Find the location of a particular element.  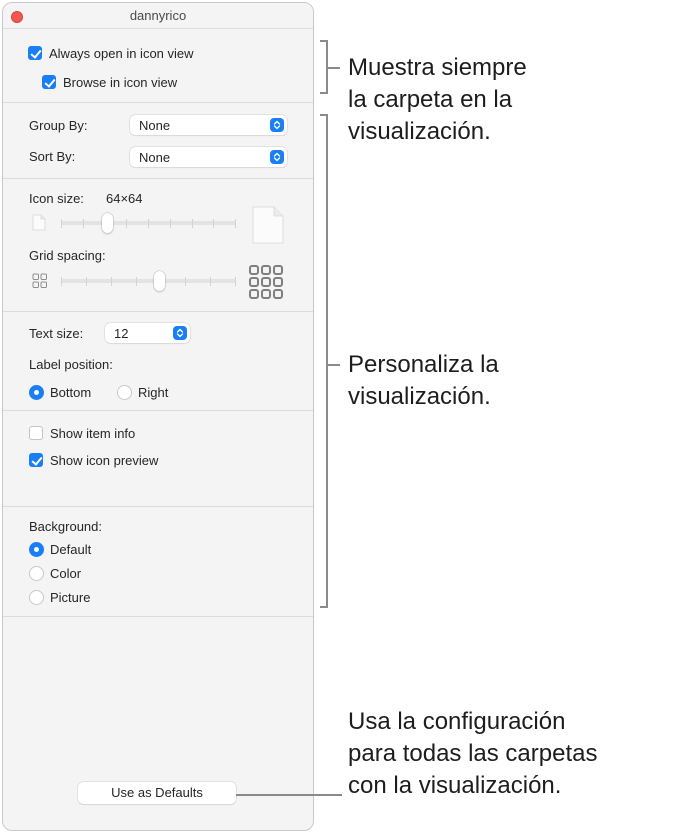

icon-size-label: Icon size: is located at coordinates (56, 198).